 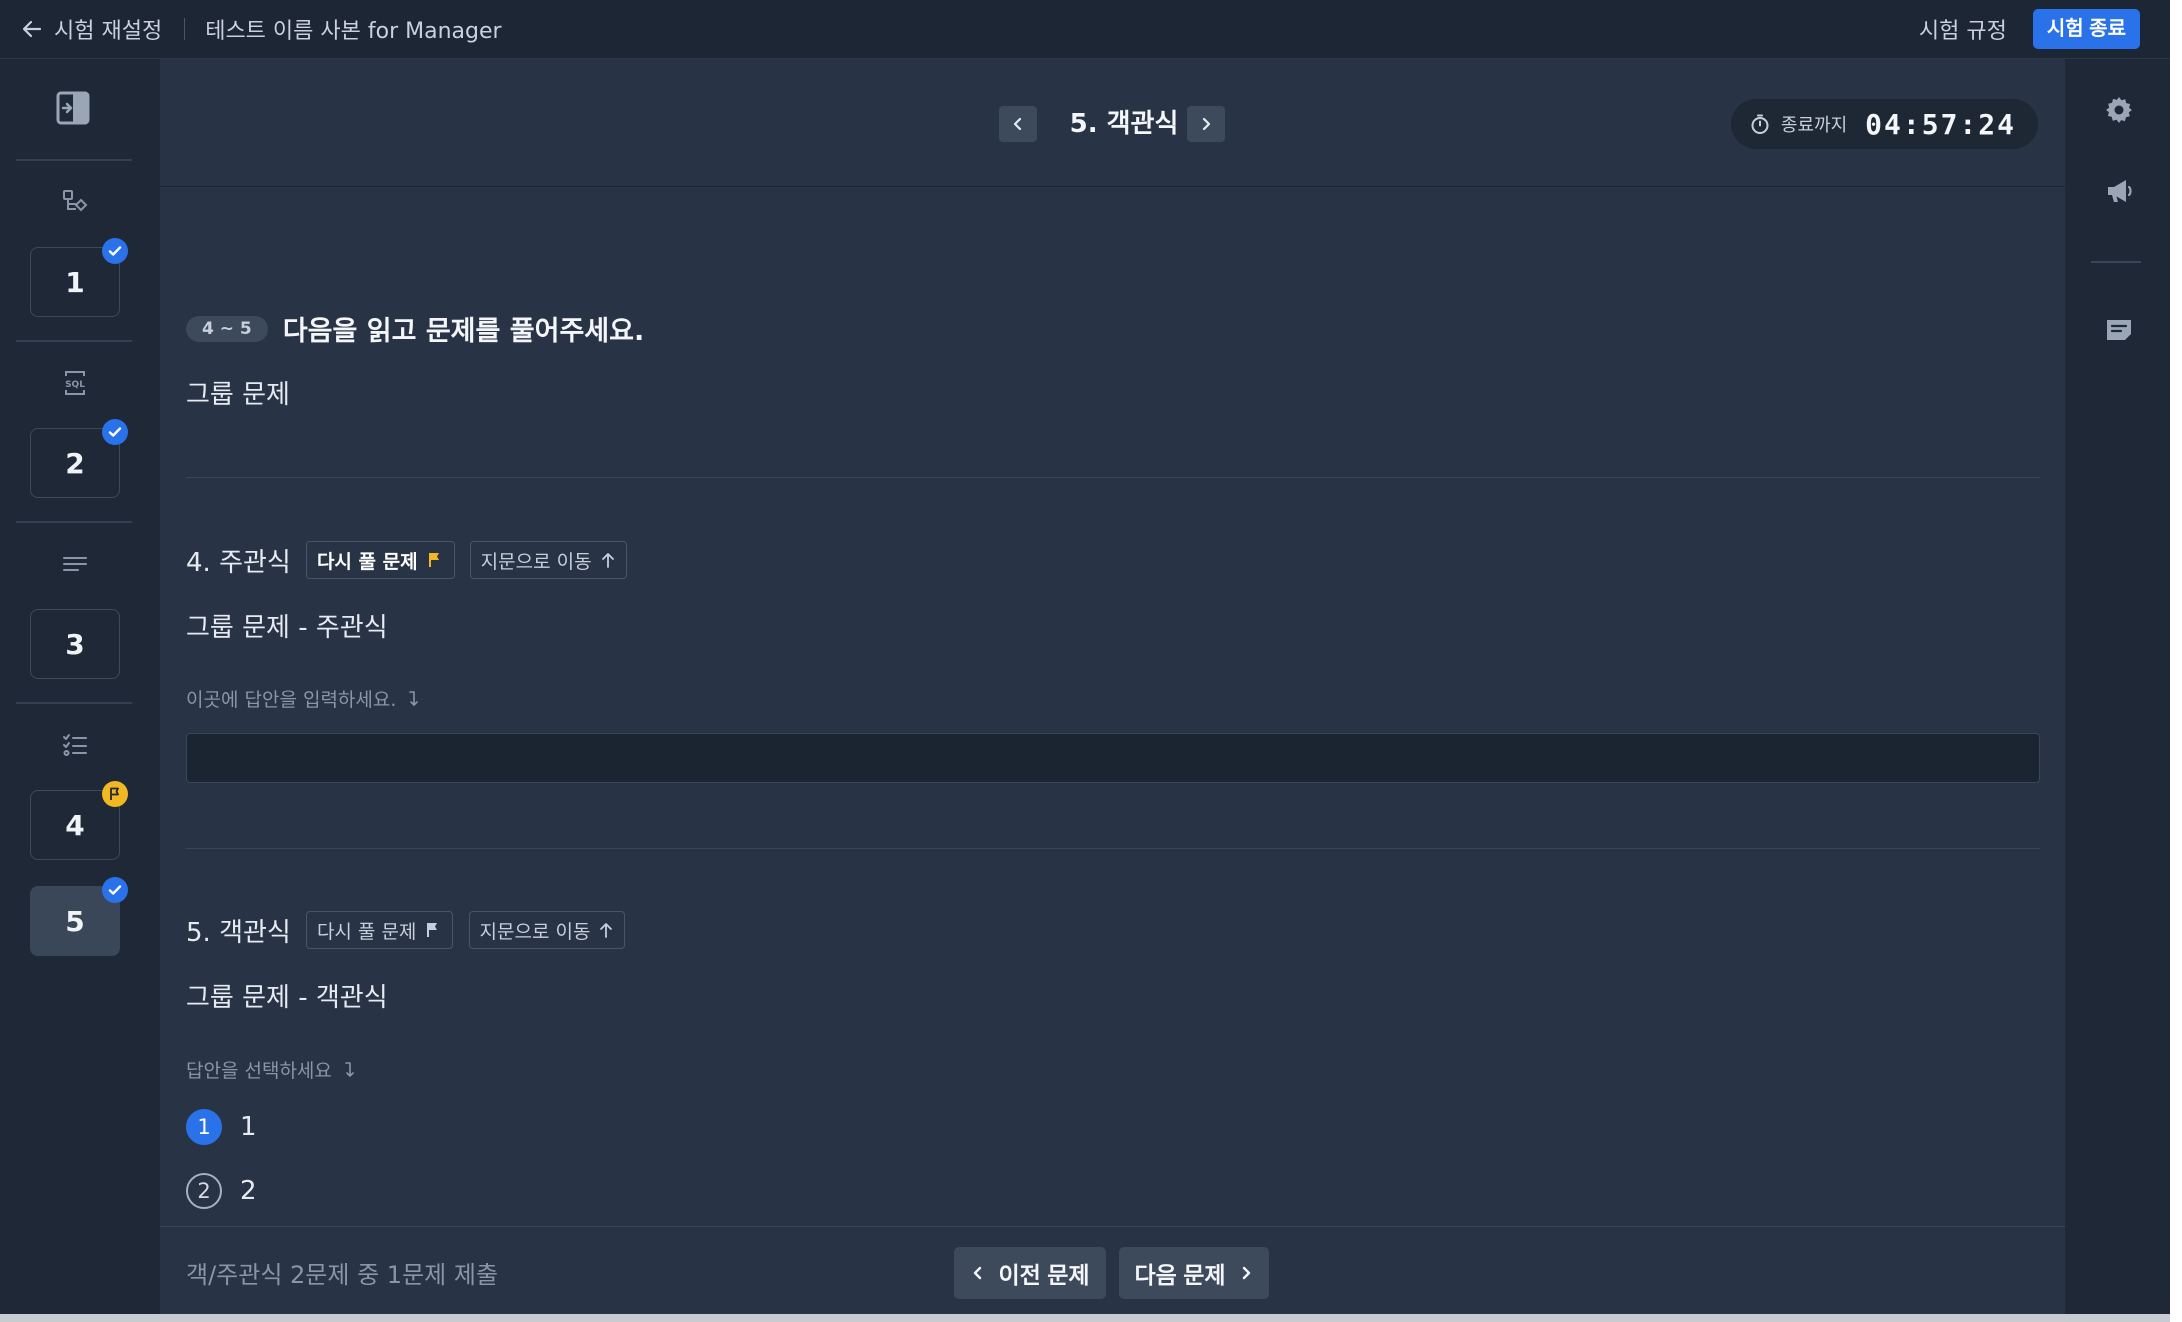 I want to click on question-nav-1: 1, so click(x=79, y=277).